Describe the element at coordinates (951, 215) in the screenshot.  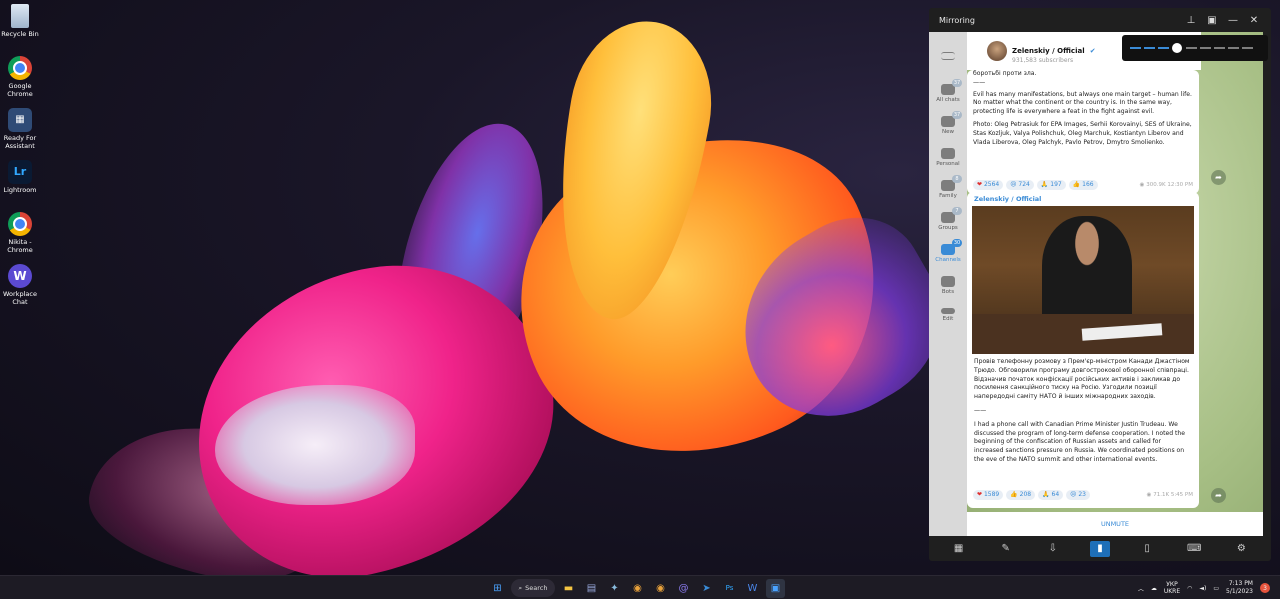
I see `group-icon: 7` at that location.